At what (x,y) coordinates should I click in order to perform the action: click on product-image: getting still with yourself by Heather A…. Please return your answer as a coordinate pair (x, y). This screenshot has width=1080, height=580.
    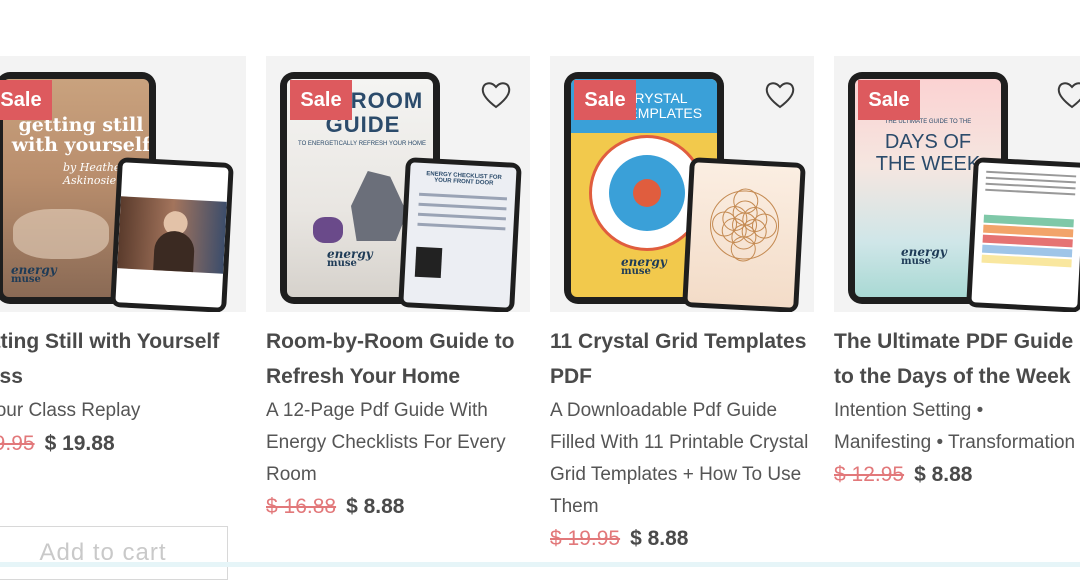
    Looking at the image, I should click on (123, 184).